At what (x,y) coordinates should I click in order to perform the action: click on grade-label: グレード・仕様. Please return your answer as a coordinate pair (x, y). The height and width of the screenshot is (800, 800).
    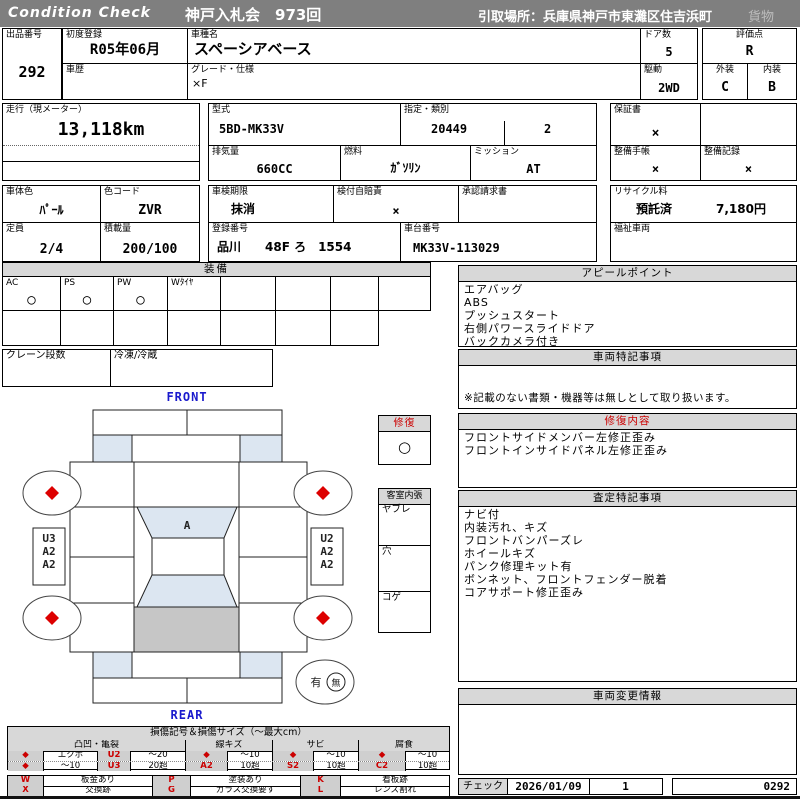
    Looking at the image, I should click on (223, 70).